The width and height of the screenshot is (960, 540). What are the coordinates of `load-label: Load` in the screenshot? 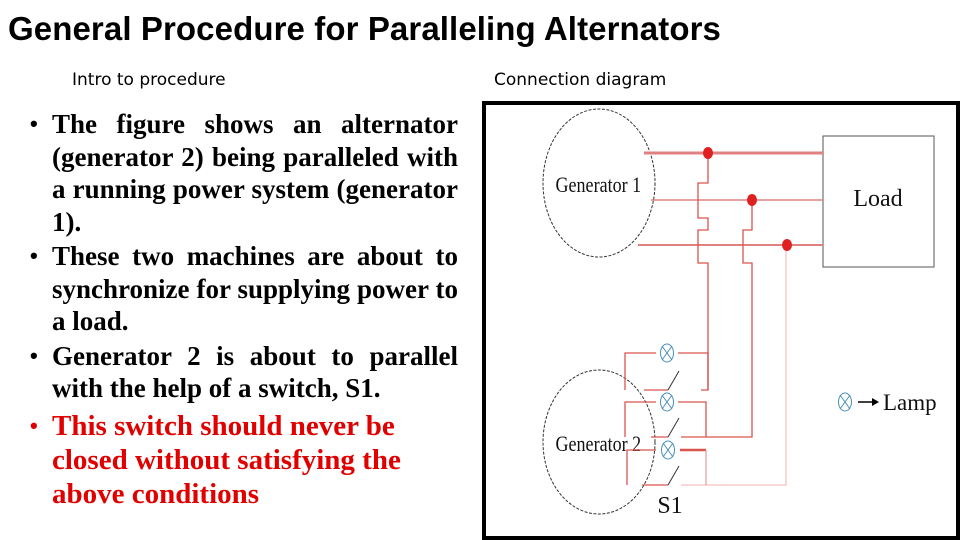 It's located at (877, 199).